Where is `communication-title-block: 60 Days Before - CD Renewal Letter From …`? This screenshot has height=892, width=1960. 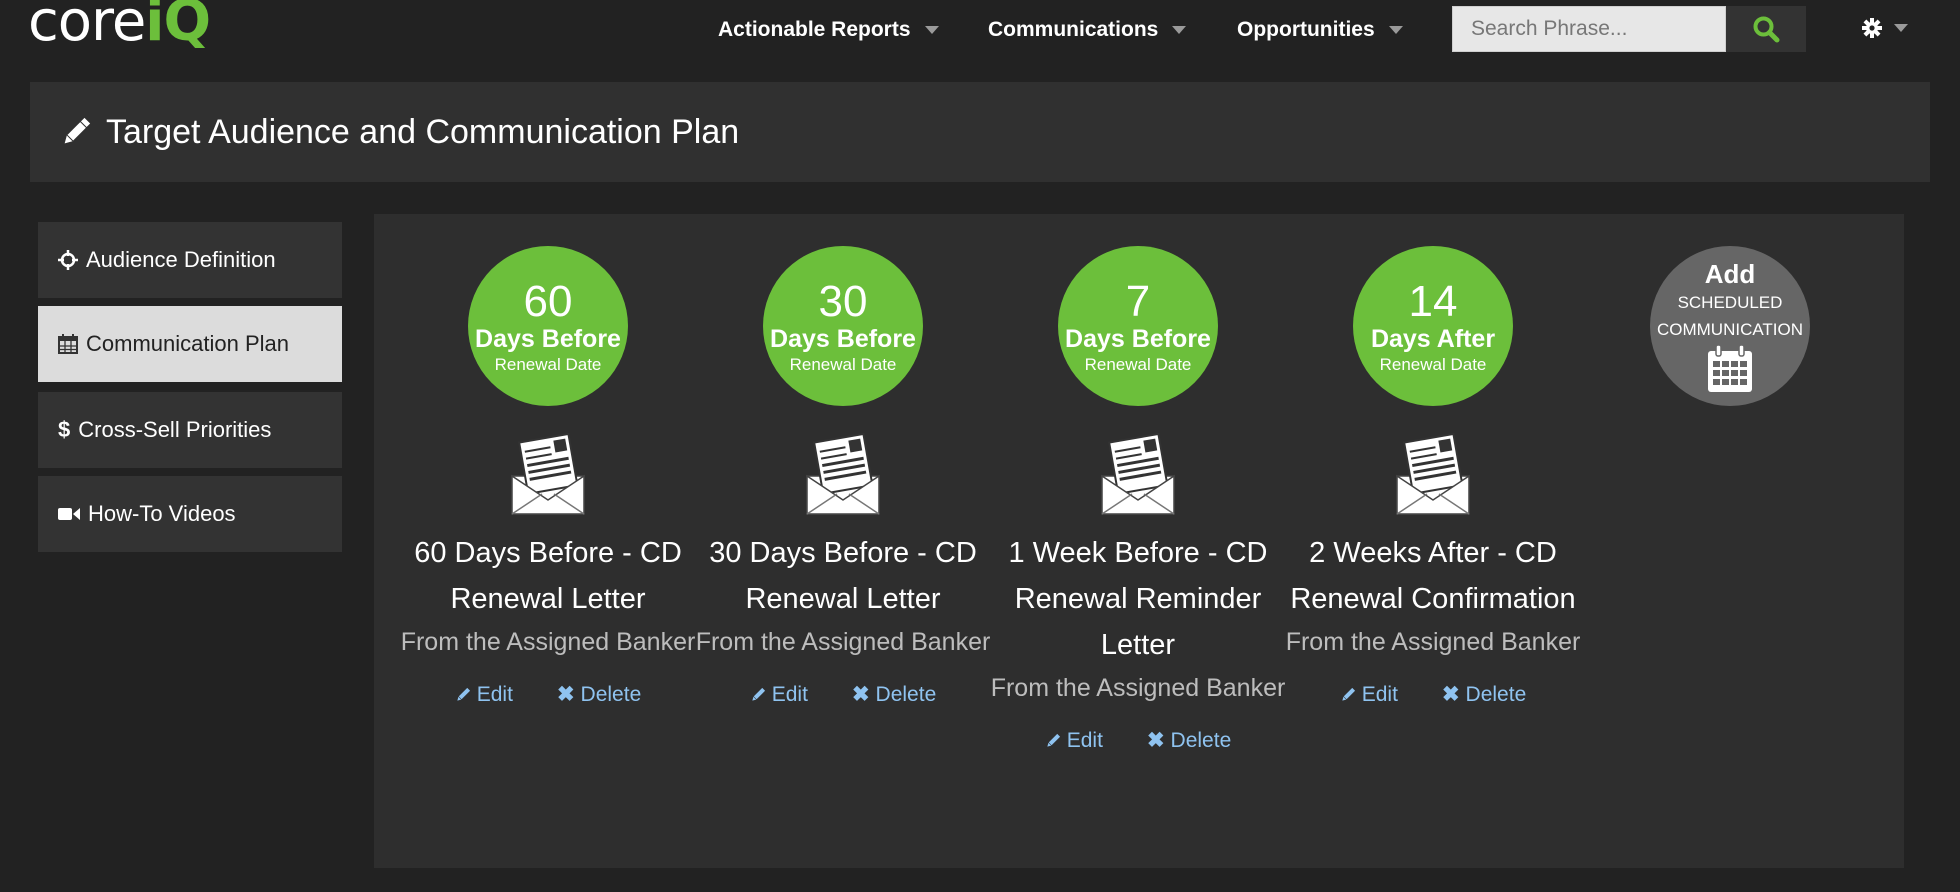 communication-title-block: 60 Days Before - CD Renewal Letter From … is located at coordinates (548, 624).